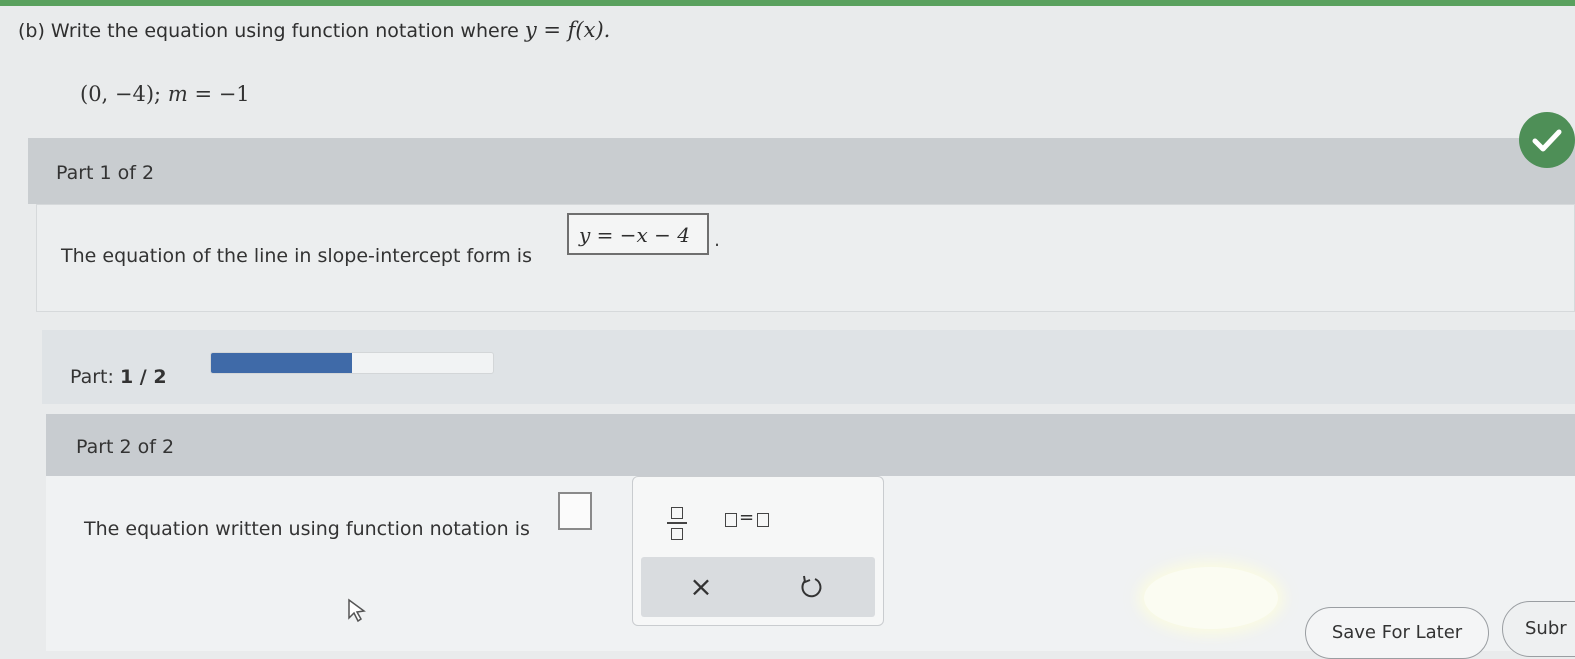  I want to click on mouse-cursor-icon, so click(357, 613).